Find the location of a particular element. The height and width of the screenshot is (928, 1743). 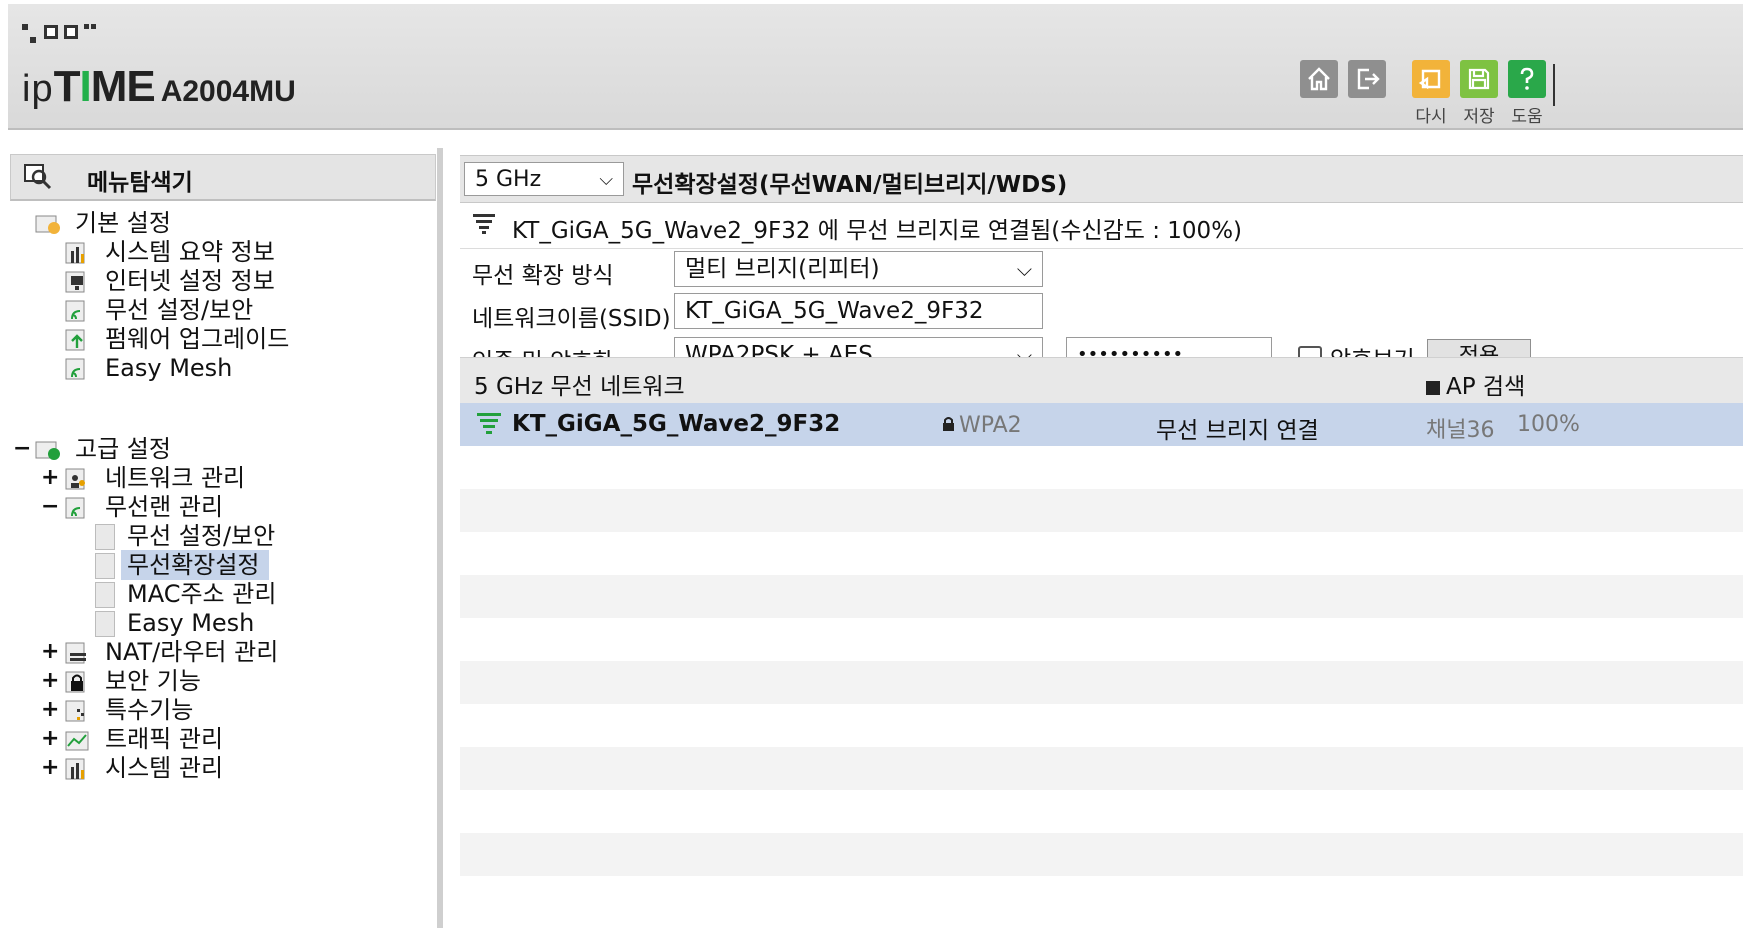

network-security: WPA2 is located at coordinates (982, 425).